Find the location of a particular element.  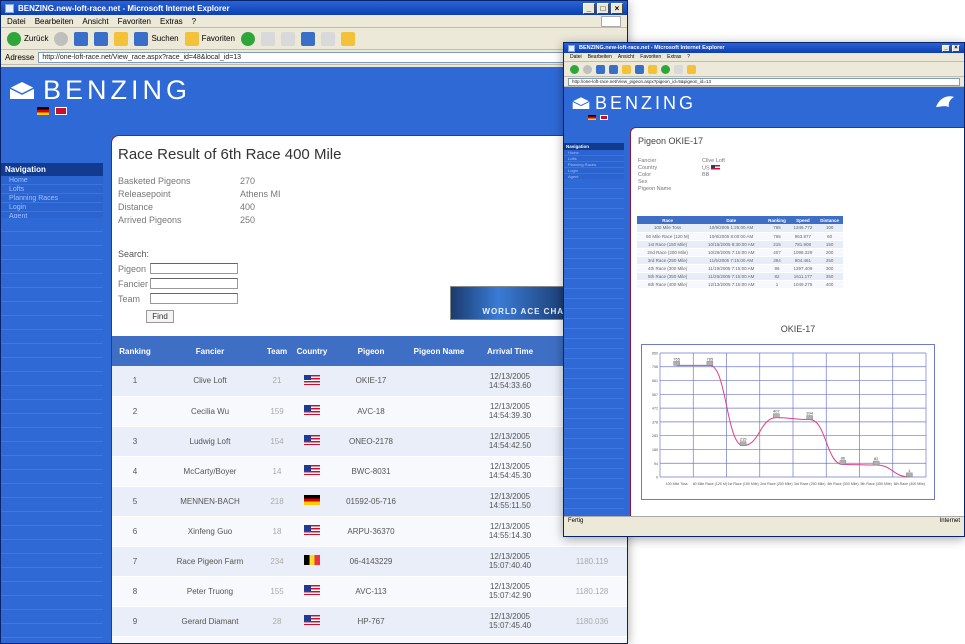

team-search-input is located at coordinates (194, 298).